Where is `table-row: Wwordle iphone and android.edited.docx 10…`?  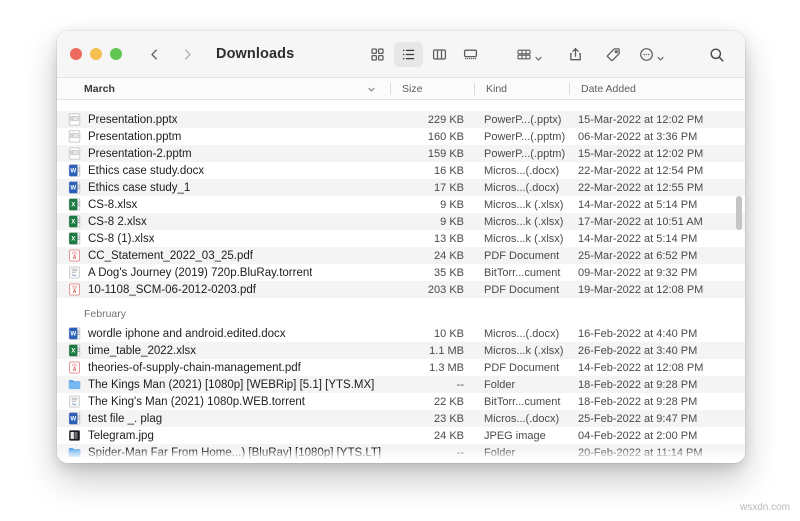
table-row: Wwordle iphone and android.edited.docx 10… is located at coordinates (401, 333).